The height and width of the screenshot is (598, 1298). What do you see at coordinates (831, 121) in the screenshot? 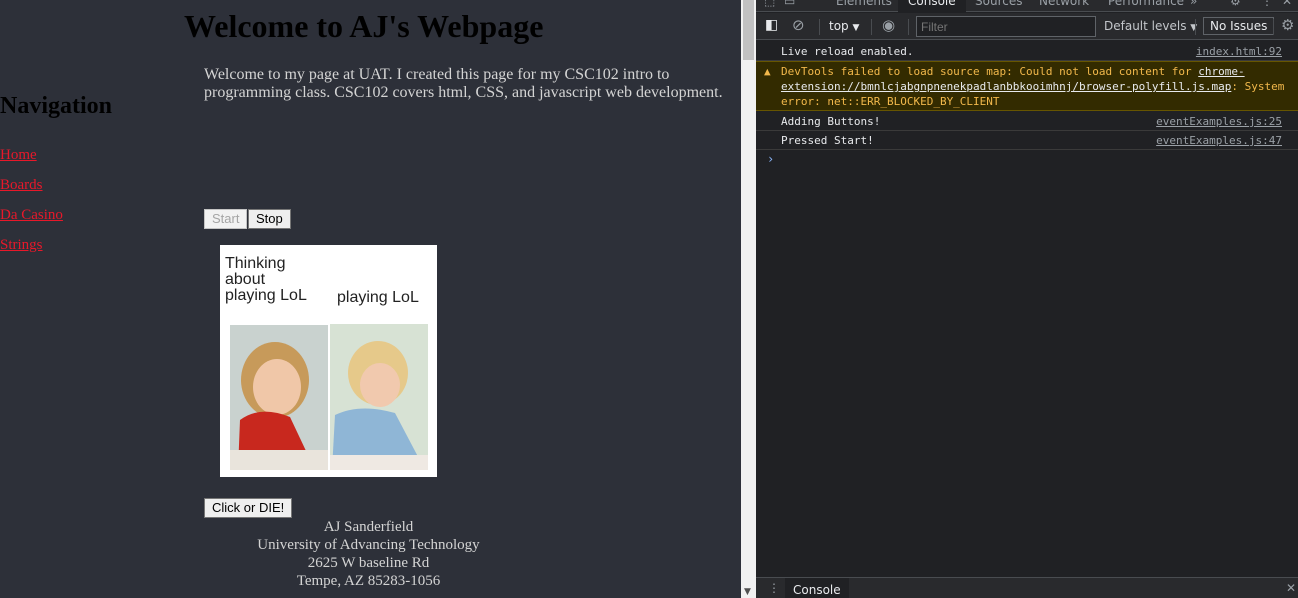
I see `console-message-text: Adding Buttons!` at bounding box center [831, 121].